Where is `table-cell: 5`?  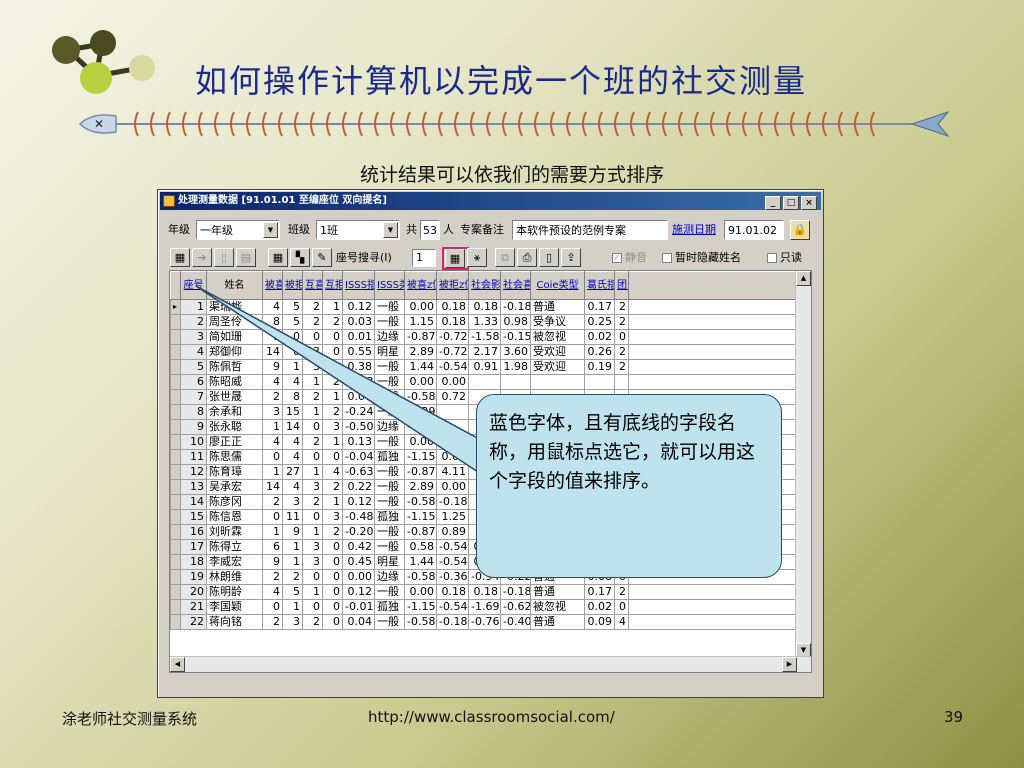 table-cell: 5 is located at coordinates (292, 592).